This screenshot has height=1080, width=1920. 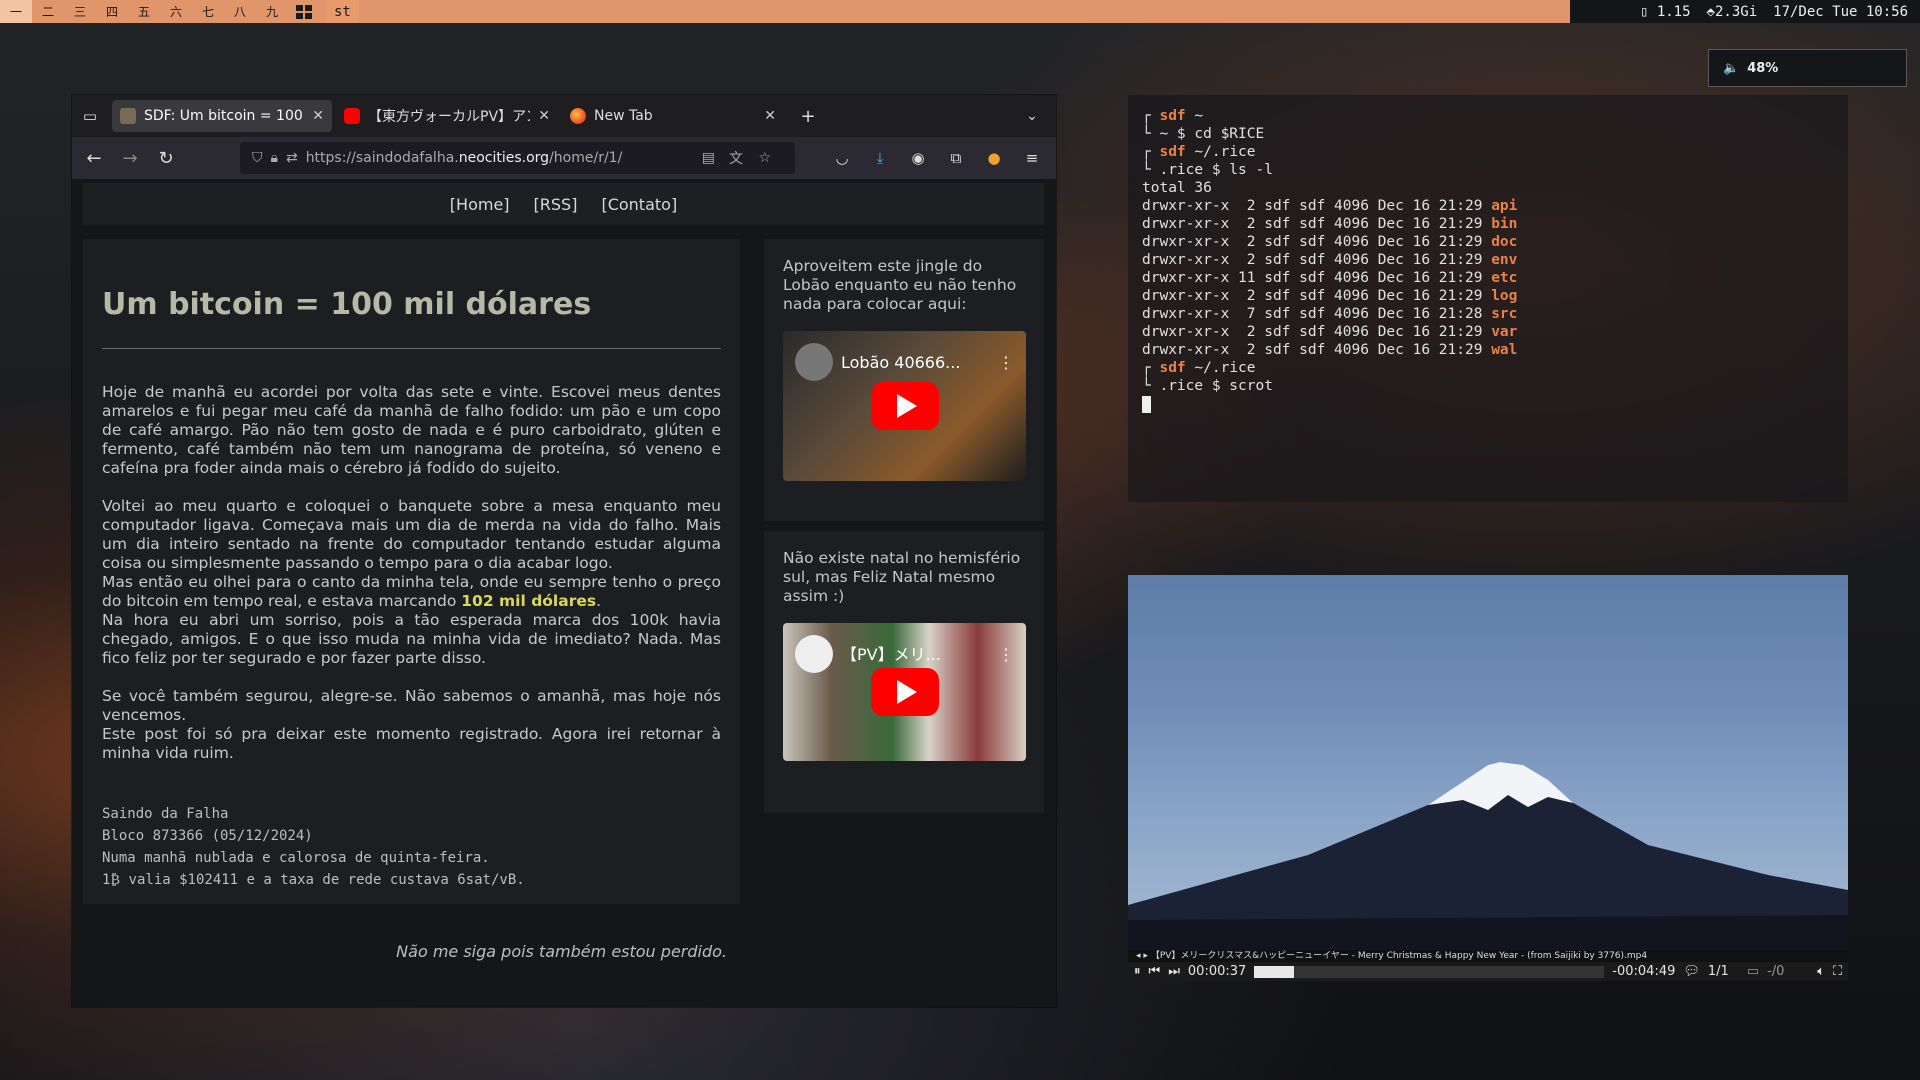 I want to click on firefox-favicon-icon, so click(x=578, y=116).